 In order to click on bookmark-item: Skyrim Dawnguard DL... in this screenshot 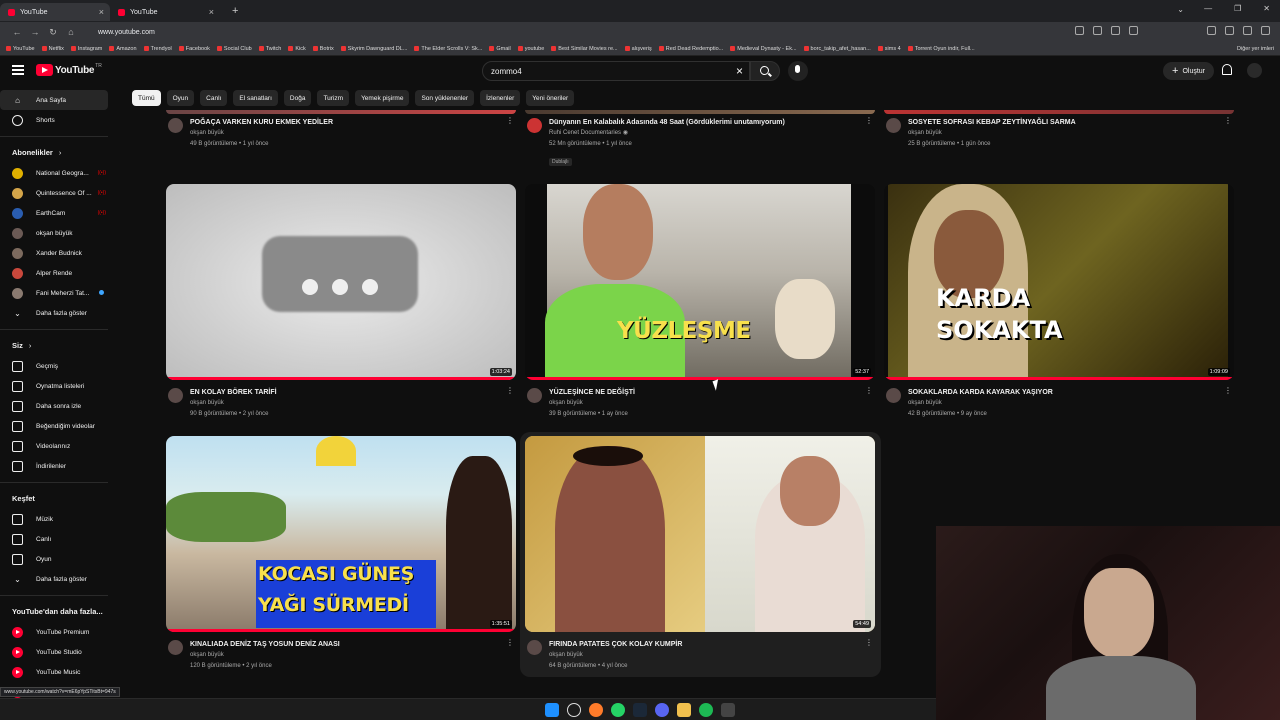, I will do `click(373, 49)`.